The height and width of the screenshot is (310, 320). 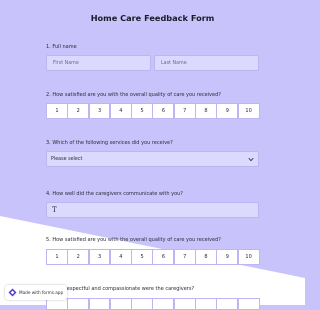 What do you see at coordinates (251, 159) in the screenshot?
I see `chevron-down-icon` at bounding box center [251, 159].